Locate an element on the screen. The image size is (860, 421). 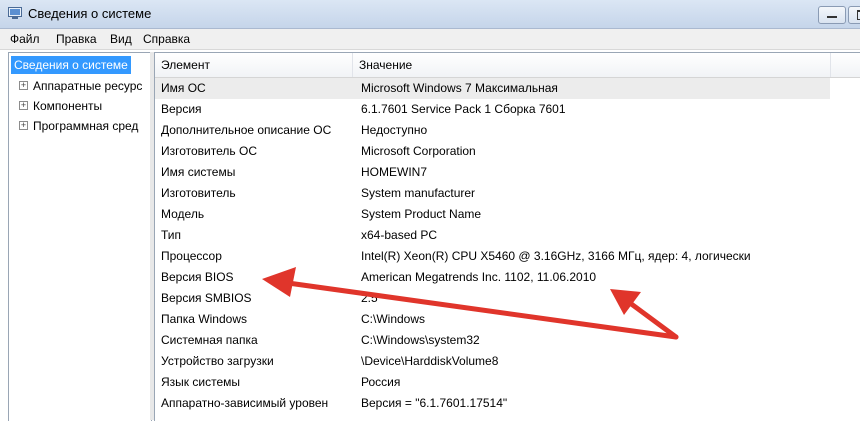
tree-item-label: Аппаратные ресурс is located at coordinates (88, 86).